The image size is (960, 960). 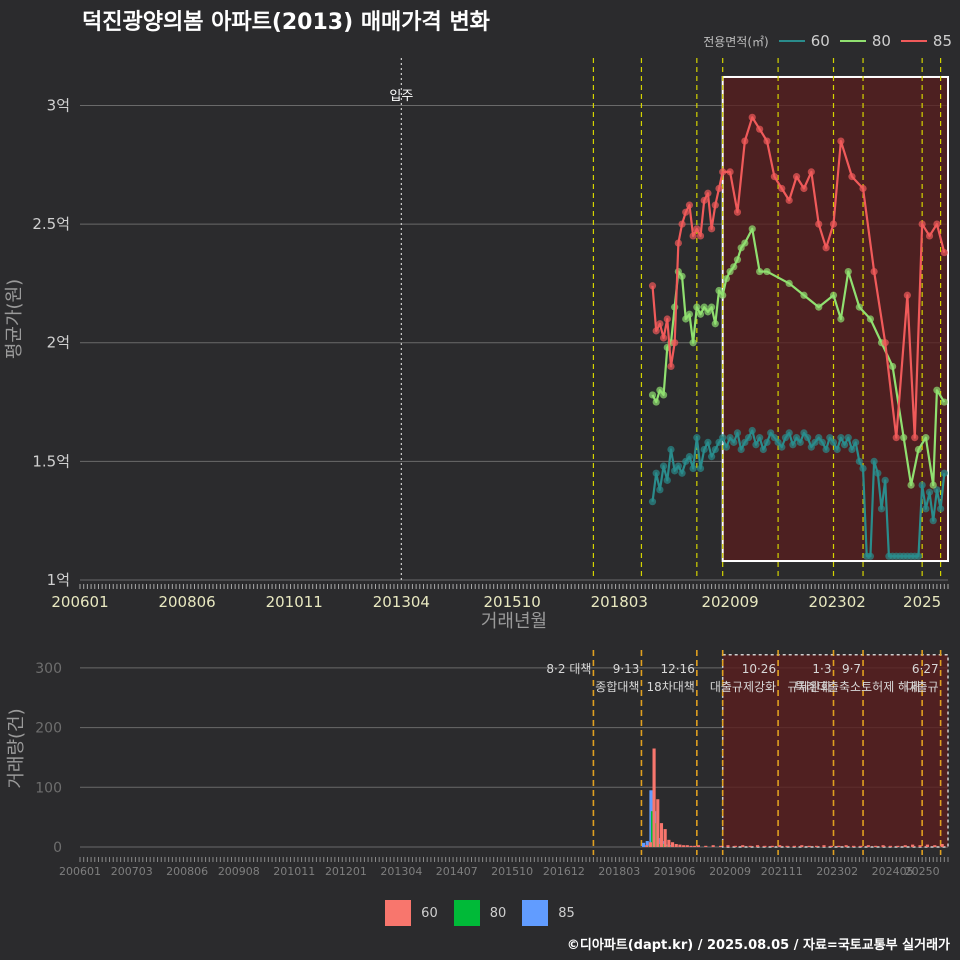 I want to click on y-tick-label: 300, so click(x=48, y=669).